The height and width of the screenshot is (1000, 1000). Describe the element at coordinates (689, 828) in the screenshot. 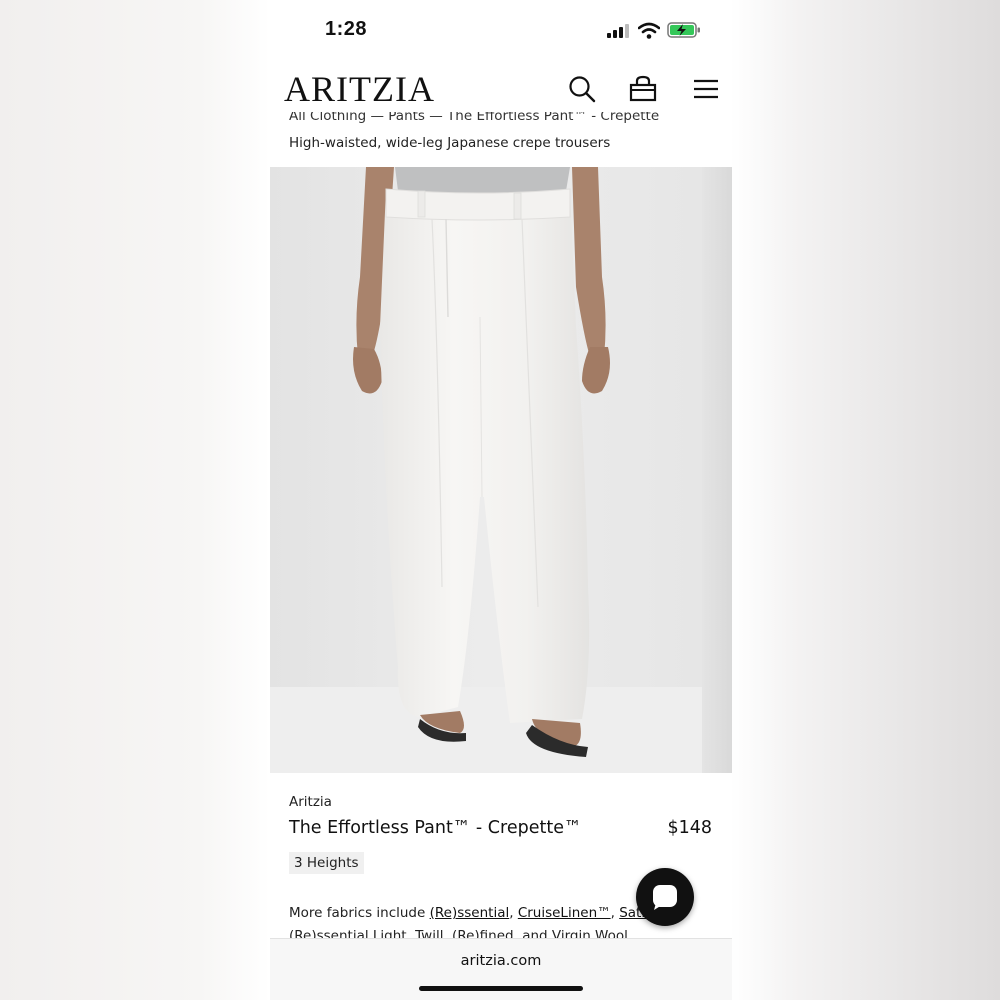

I see `product-price: $148` at that location.